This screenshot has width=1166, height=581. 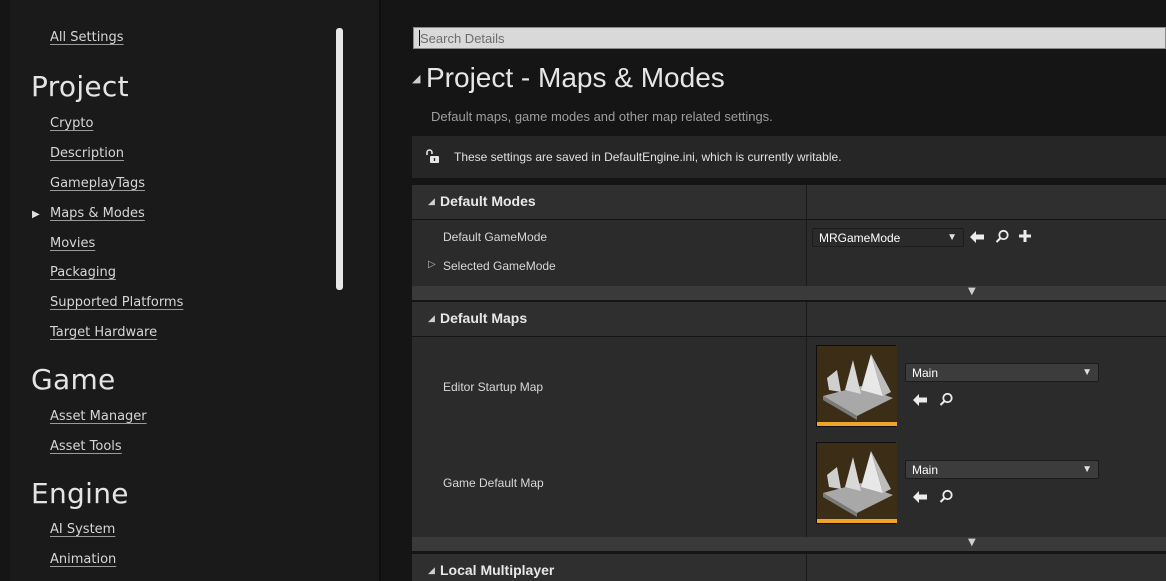 What do you see at coordinates (1002, 469) in the screenshot?
I see `game-default-map-combo: Main ▼` at bounding box center [1002, 469].